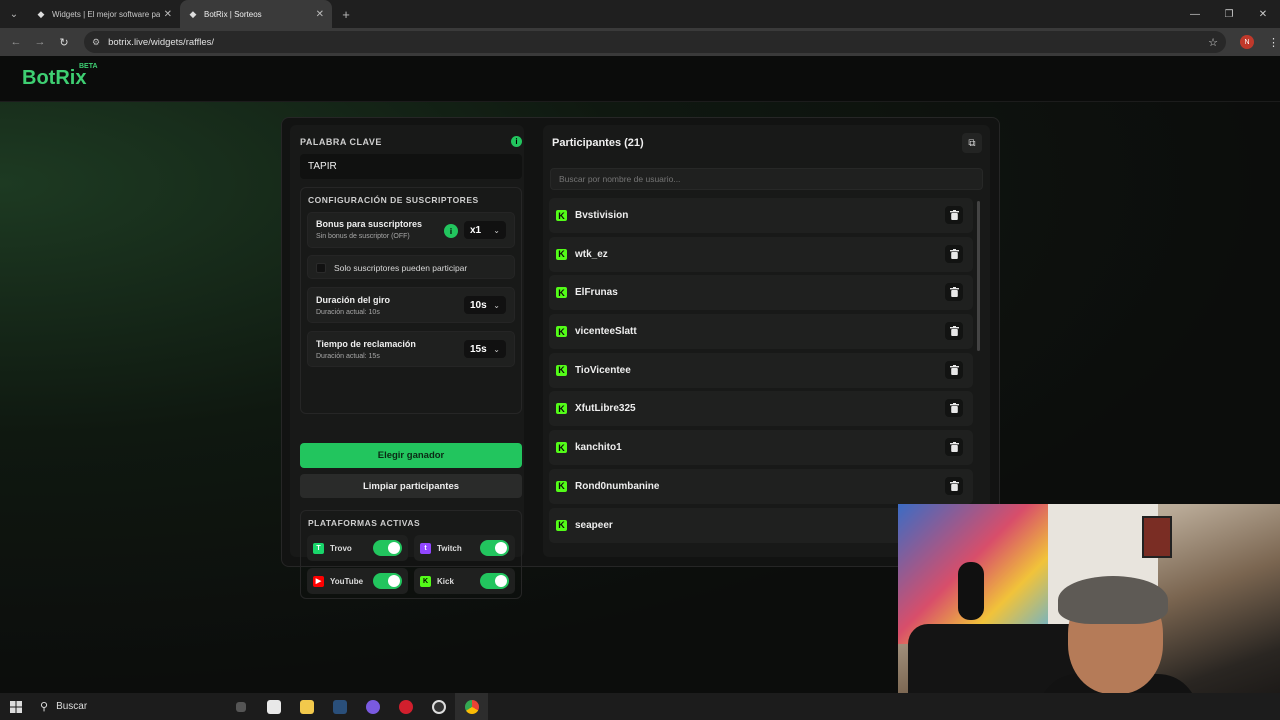  Describe the element at coordinates (591, 254) in the screenshot. I see `participant-name: wtk_ez` at that location.